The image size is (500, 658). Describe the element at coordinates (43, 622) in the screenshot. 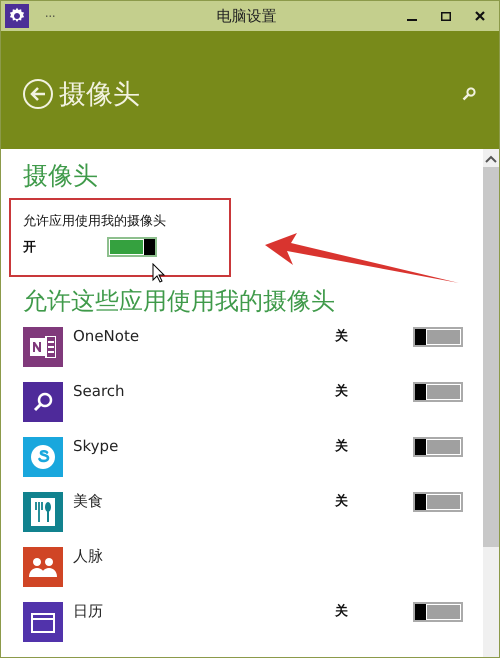

I see `calendar-icon` at that location.